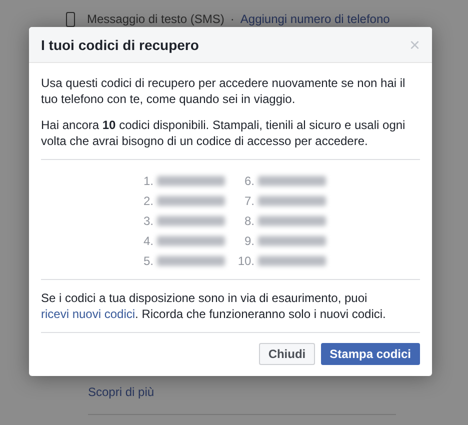  I want to click on code-number: 3., so click(148, 221).